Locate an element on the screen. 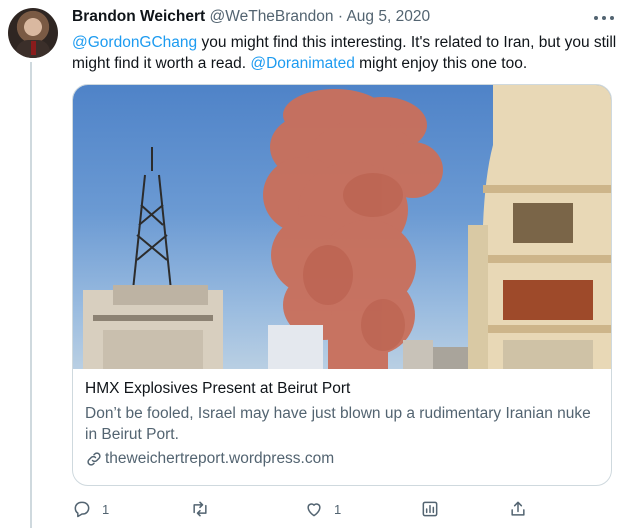  share-button is located at coordinates (518, 509).